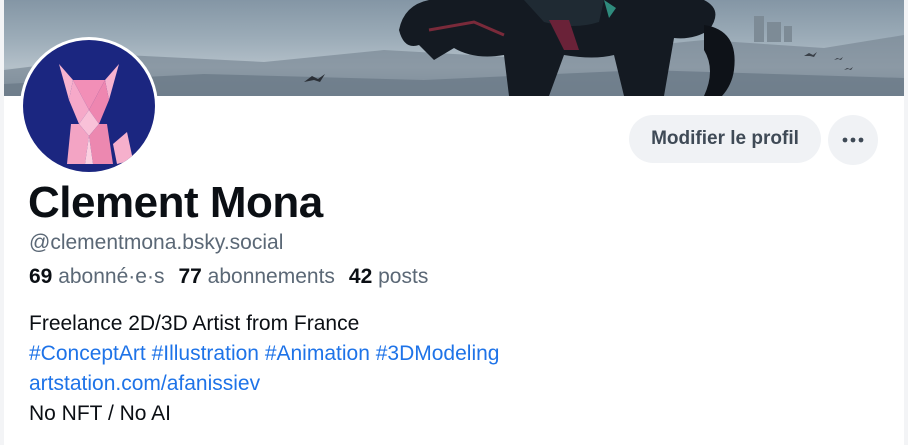 The image size is (908, 445). I want to click on following-link: 77 abonnements, so click(256, 277).